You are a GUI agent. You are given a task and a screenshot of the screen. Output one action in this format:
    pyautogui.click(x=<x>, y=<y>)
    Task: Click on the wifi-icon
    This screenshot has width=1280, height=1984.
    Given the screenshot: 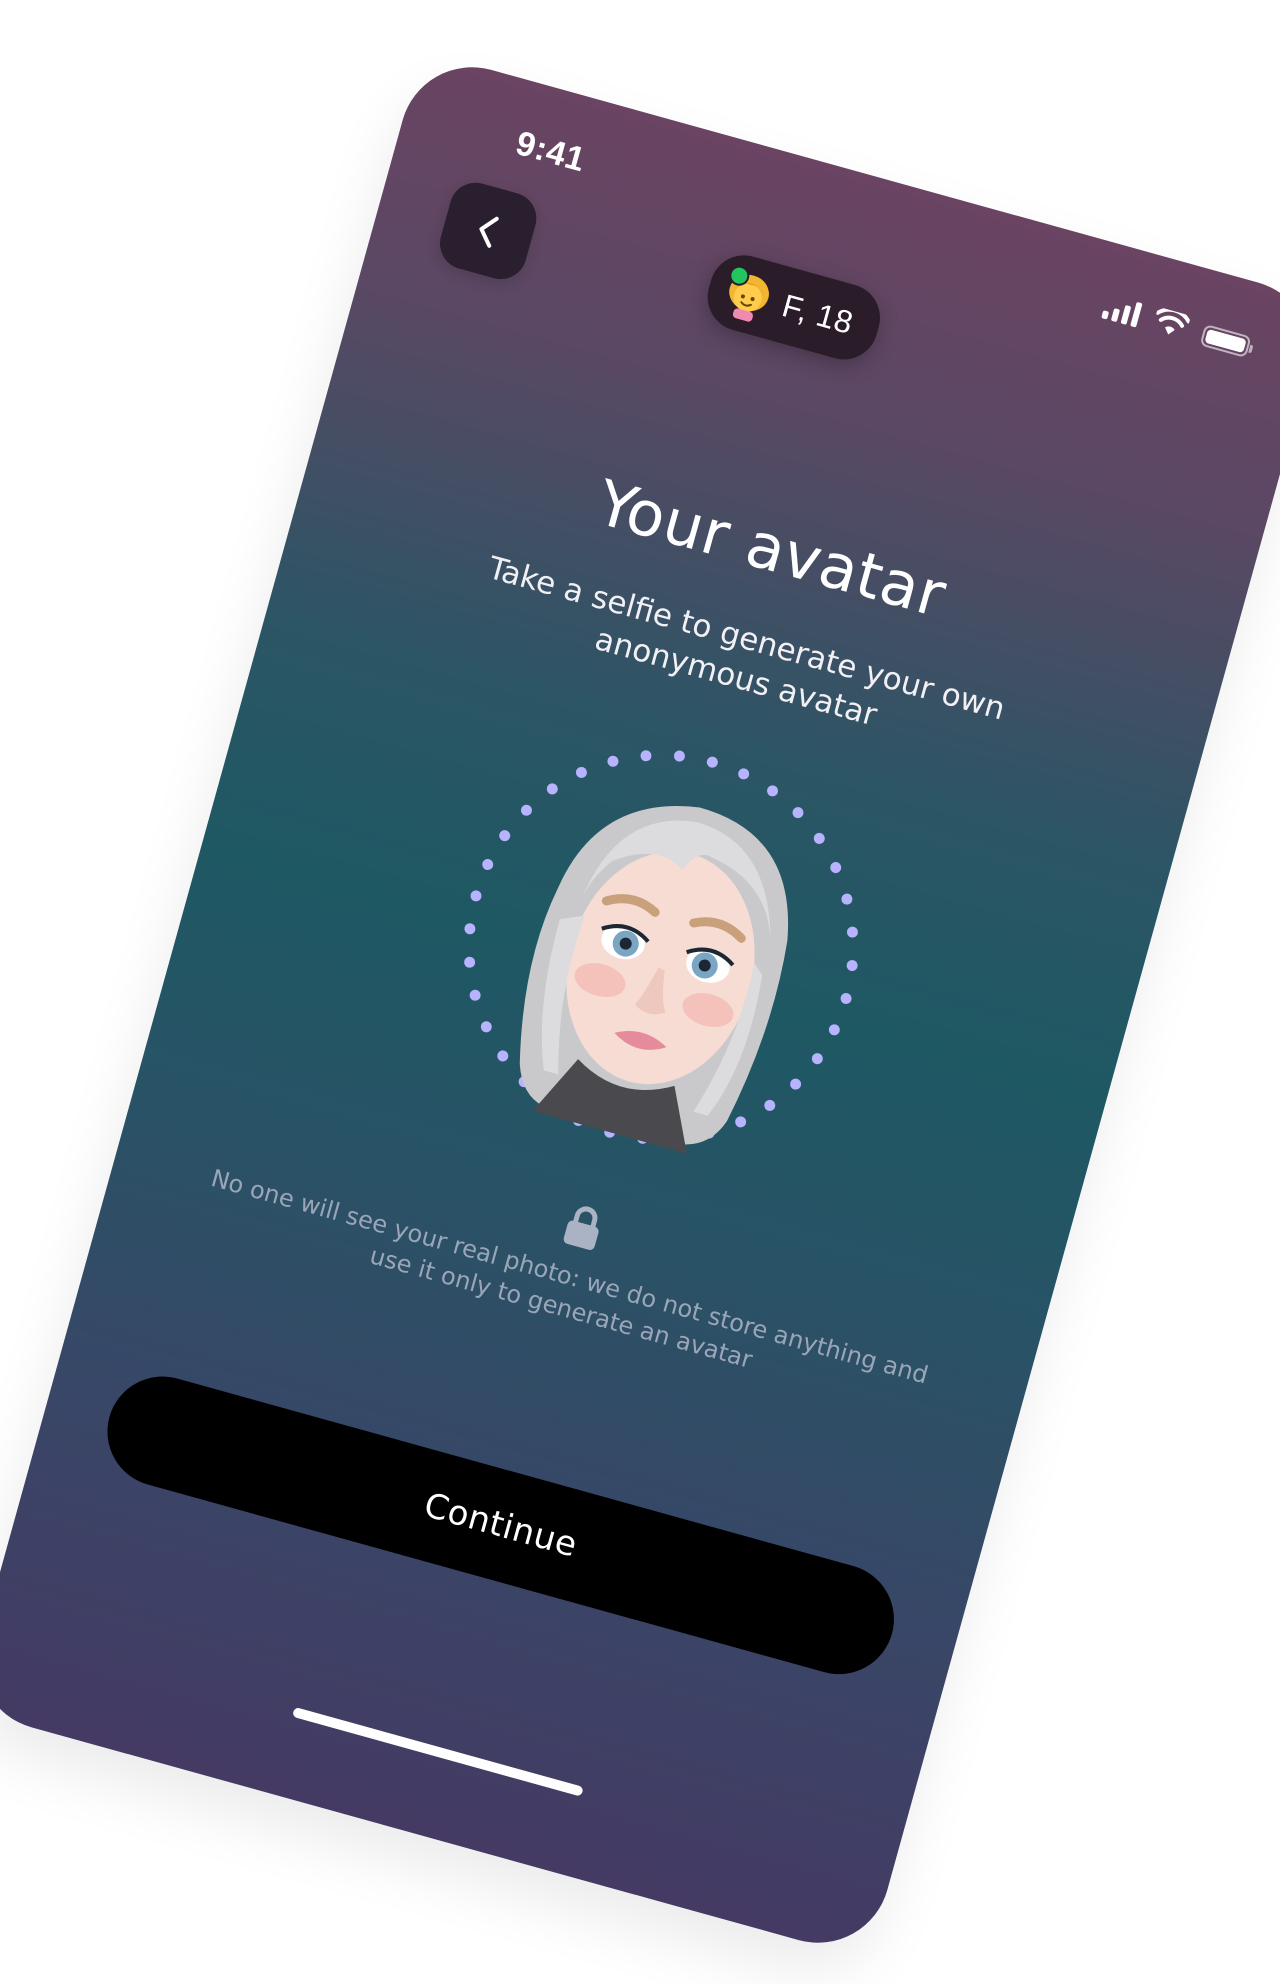 What is the action you would take?
    pyautogui.click(x=1173, y=321)
    